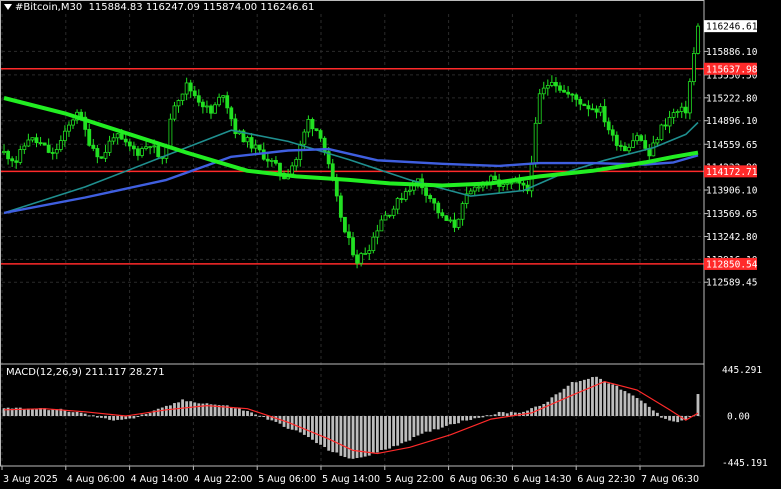  Describe the element at coordinates (732, 237) in the screenshot. I see `y-tick-label: 113242.80` at that location.